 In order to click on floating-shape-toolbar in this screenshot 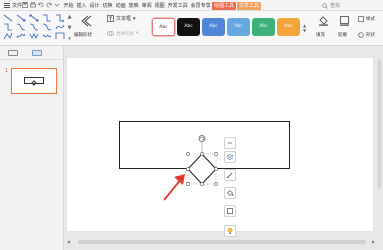, I will do `click(230, 188)`.